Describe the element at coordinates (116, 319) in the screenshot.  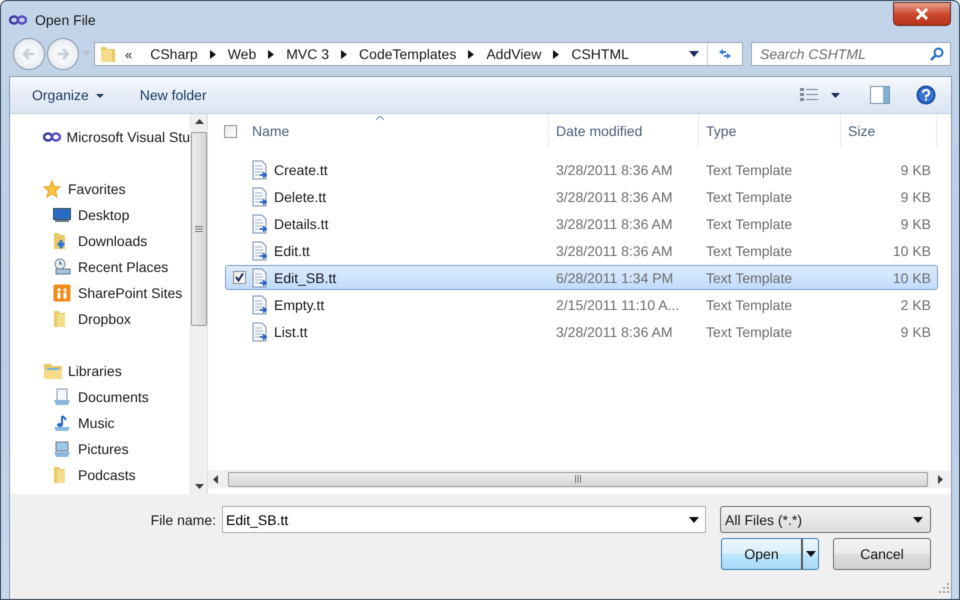
I see `navigation-item: Dropbox` at that location.